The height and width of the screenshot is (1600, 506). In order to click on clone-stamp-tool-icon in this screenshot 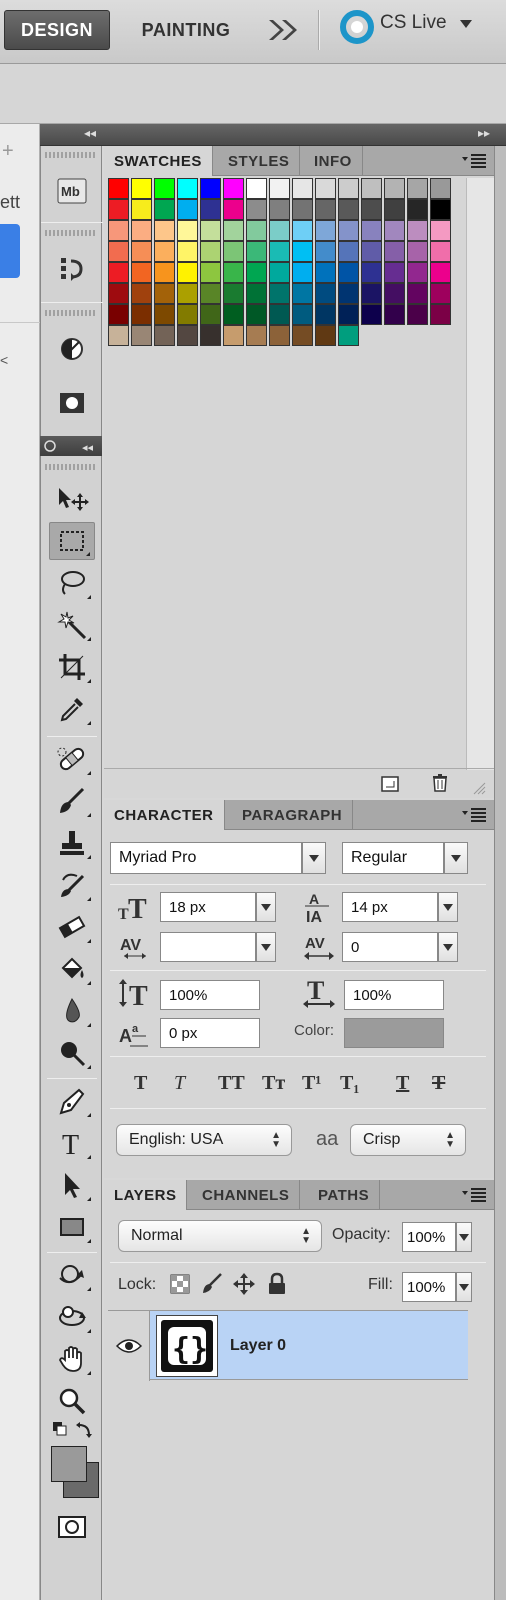, I will do `click(72, 843)`.